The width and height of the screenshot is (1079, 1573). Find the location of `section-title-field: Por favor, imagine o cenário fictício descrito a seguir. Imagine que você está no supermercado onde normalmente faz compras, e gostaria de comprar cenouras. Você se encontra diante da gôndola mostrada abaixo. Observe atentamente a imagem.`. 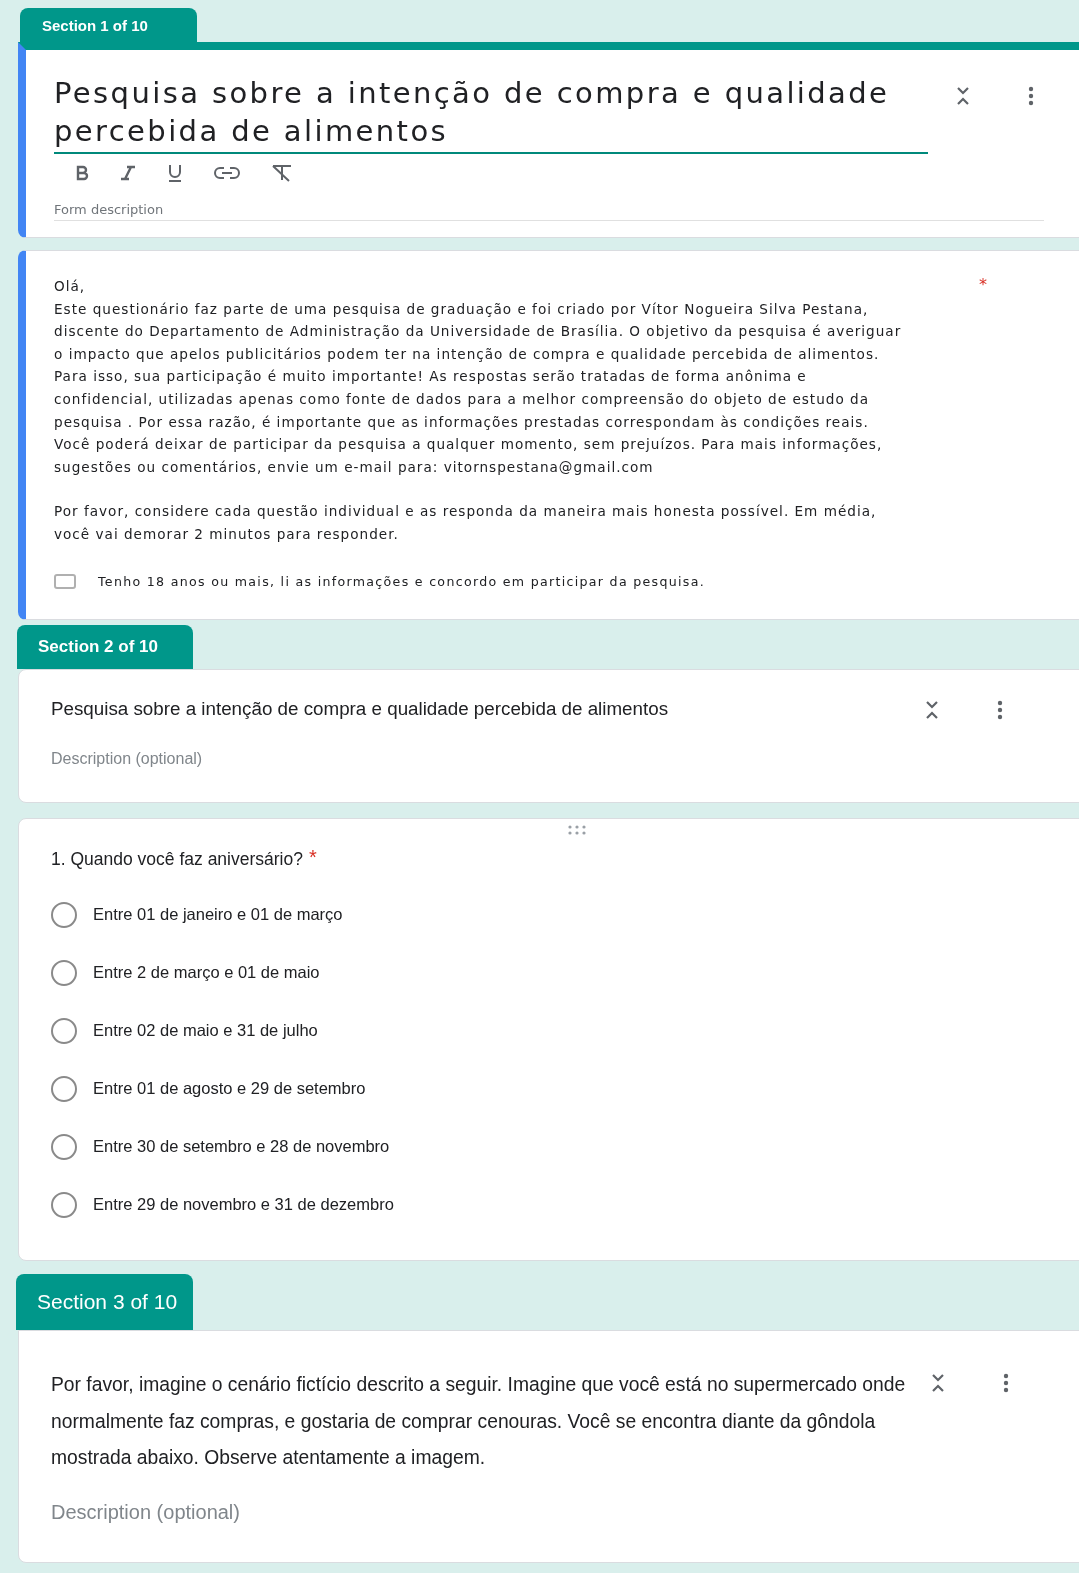

section-title-field: Por favor, imagine o cenário fictício descrito a seguir. Imagine que você está no supermercado onde normalmente faz compras, e gostaria de comprar cenouras. Você se encontra diante da gôndola mostrada abaixo. Observe atentamente a imagem. is located at coordinates (491, 1422).